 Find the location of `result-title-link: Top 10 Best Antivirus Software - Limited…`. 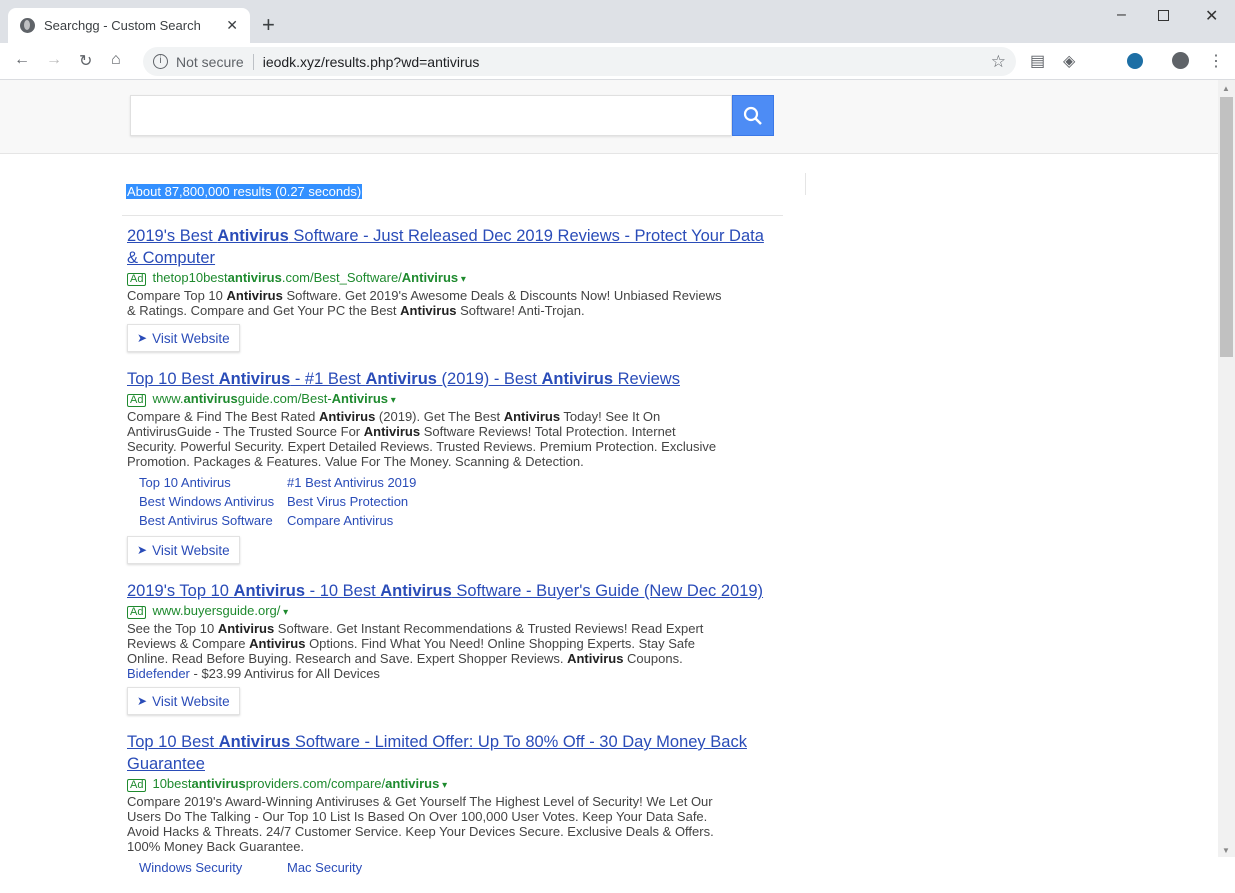

result-title-link: Top 10 Best Antivirus Software - Limited… is located at coordinates (447, 753).